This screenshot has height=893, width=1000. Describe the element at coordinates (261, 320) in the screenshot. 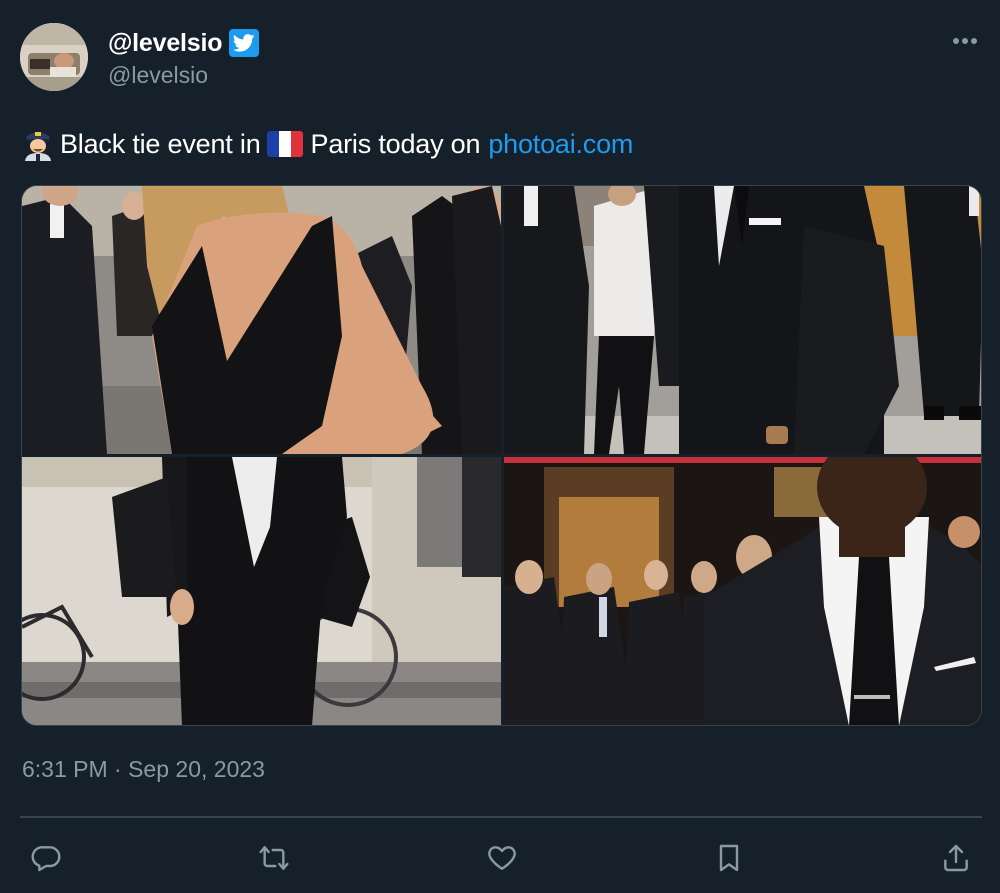

I see `photo-woman-black-dress` at that location.